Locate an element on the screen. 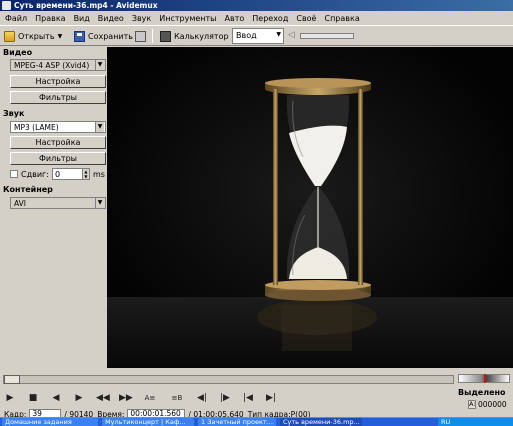  properties-button is located at coordinates (142, 36).